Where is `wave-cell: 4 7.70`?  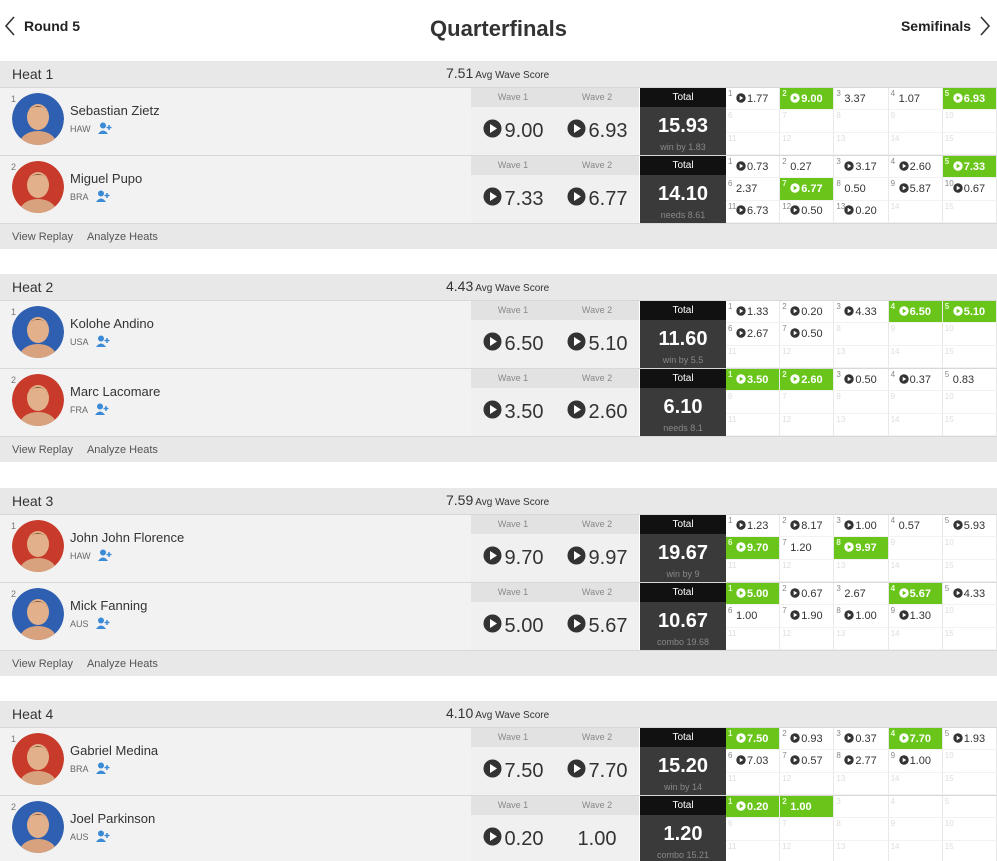
wave-cell: 4 7.70 is located at coordinates (915, 739).